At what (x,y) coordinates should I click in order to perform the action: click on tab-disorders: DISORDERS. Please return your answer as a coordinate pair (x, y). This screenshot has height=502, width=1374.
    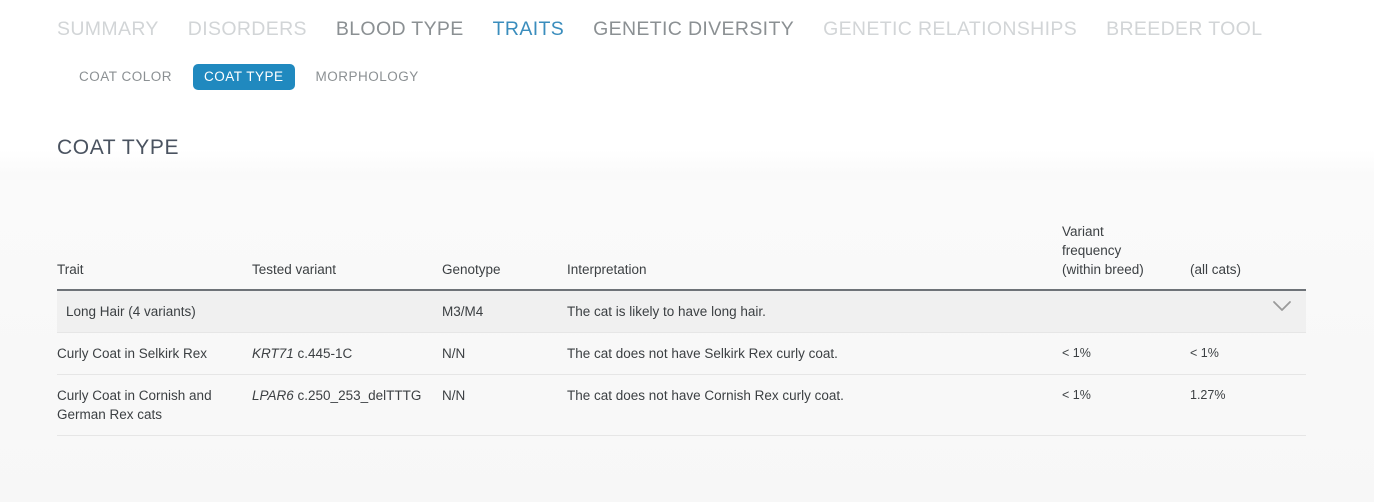
    Looking at the image, I should click on (247, 29).